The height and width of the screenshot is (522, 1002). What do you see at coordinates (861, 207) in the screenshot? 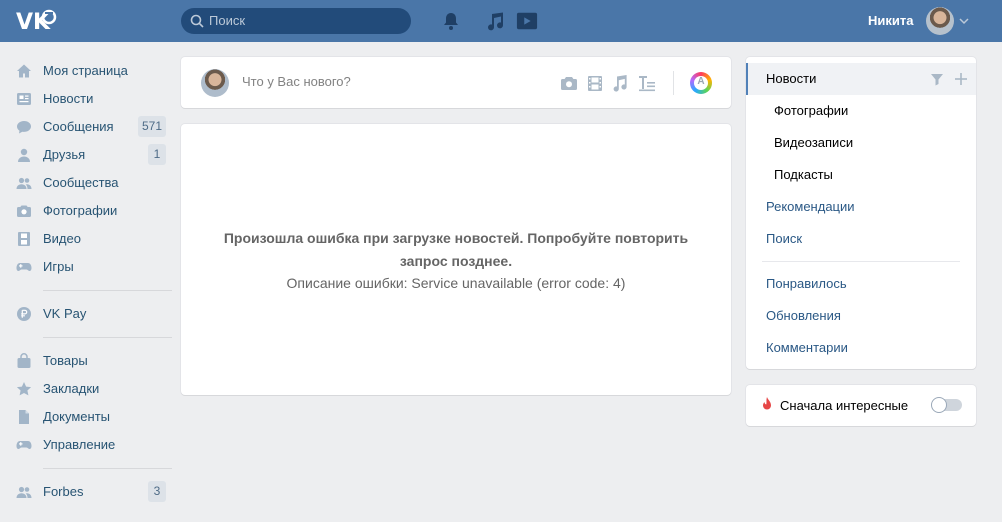
I see `filter-recommendations: Рекомендации` at bounding box center [861, 207].